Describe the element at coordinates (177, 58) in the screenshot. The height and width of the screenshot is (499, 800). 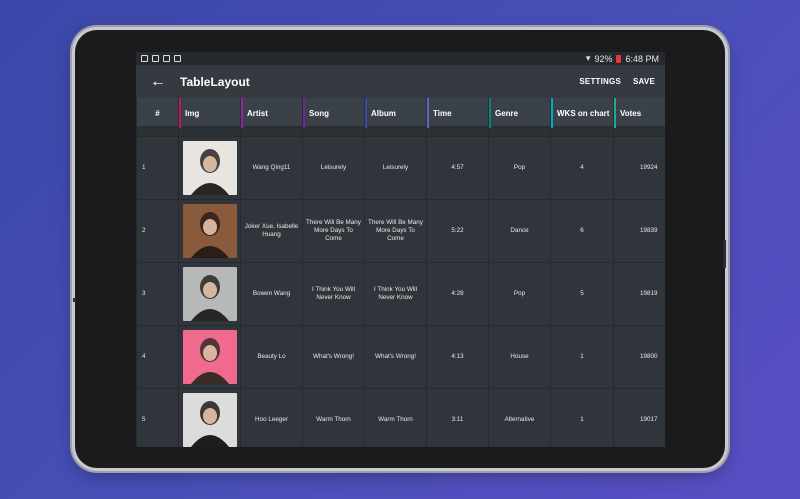
I see `photo-notification-icon` at that location.